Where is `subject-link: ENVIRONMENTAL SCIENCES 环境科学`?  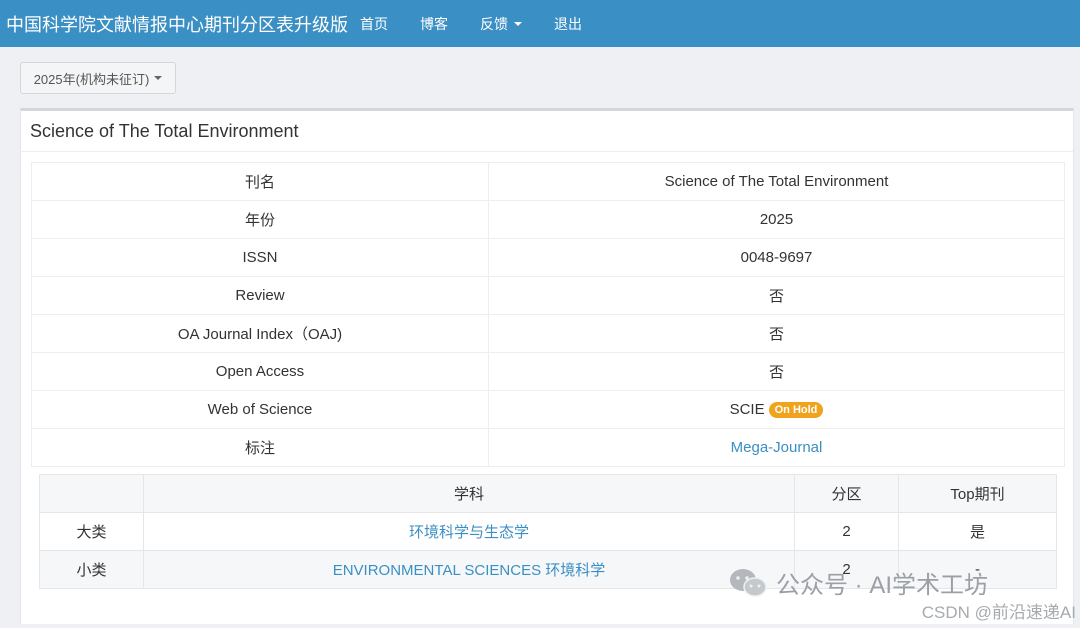
subject-link: ENVIRONMENTAL SCIENCES 环境科学 is located at coordinates (469, 570).